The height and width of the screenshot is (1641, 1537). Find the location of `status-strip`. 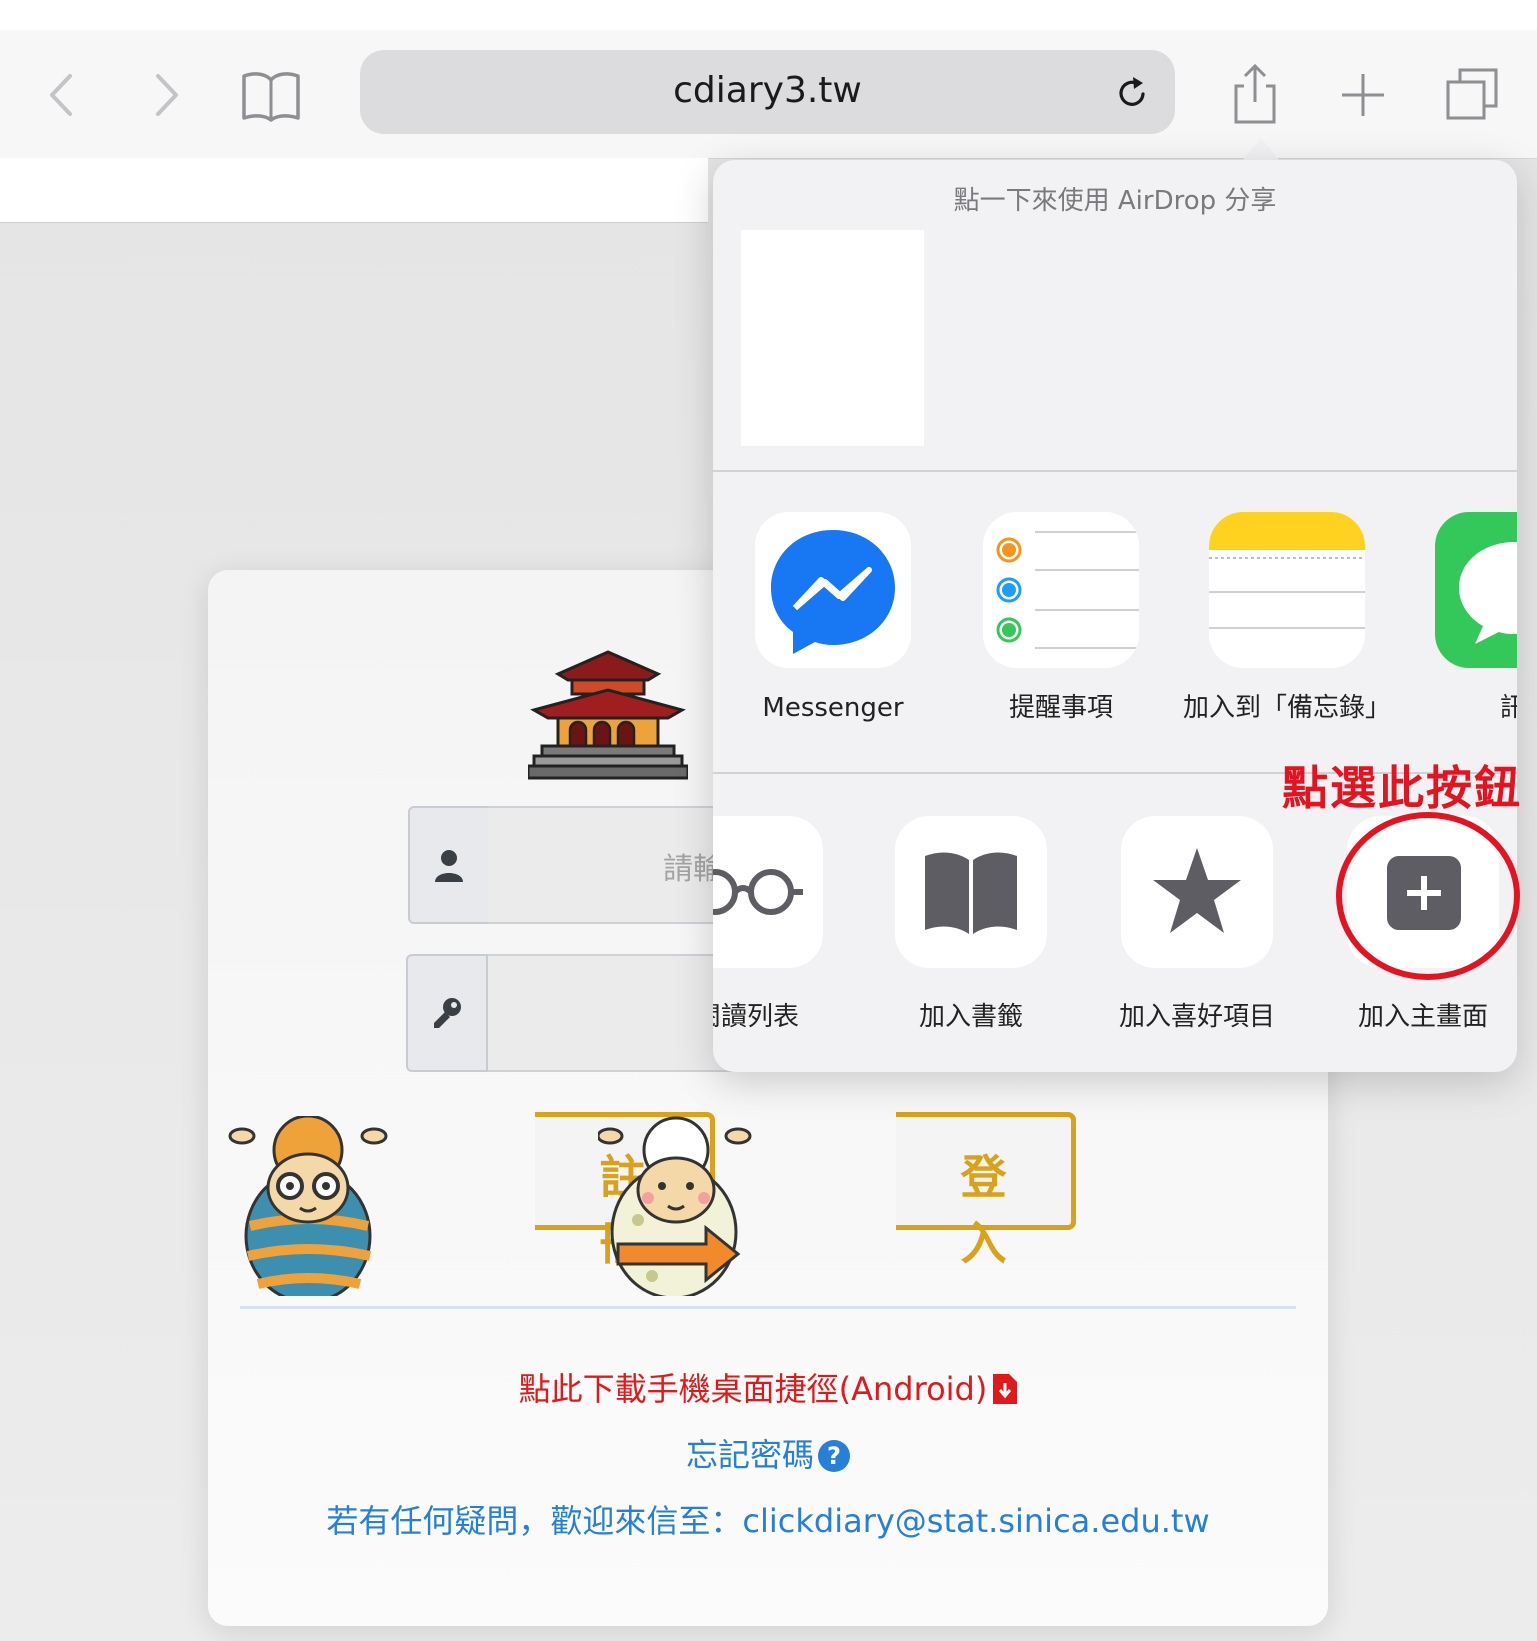

status-strip is located at coordinates (768, 15).